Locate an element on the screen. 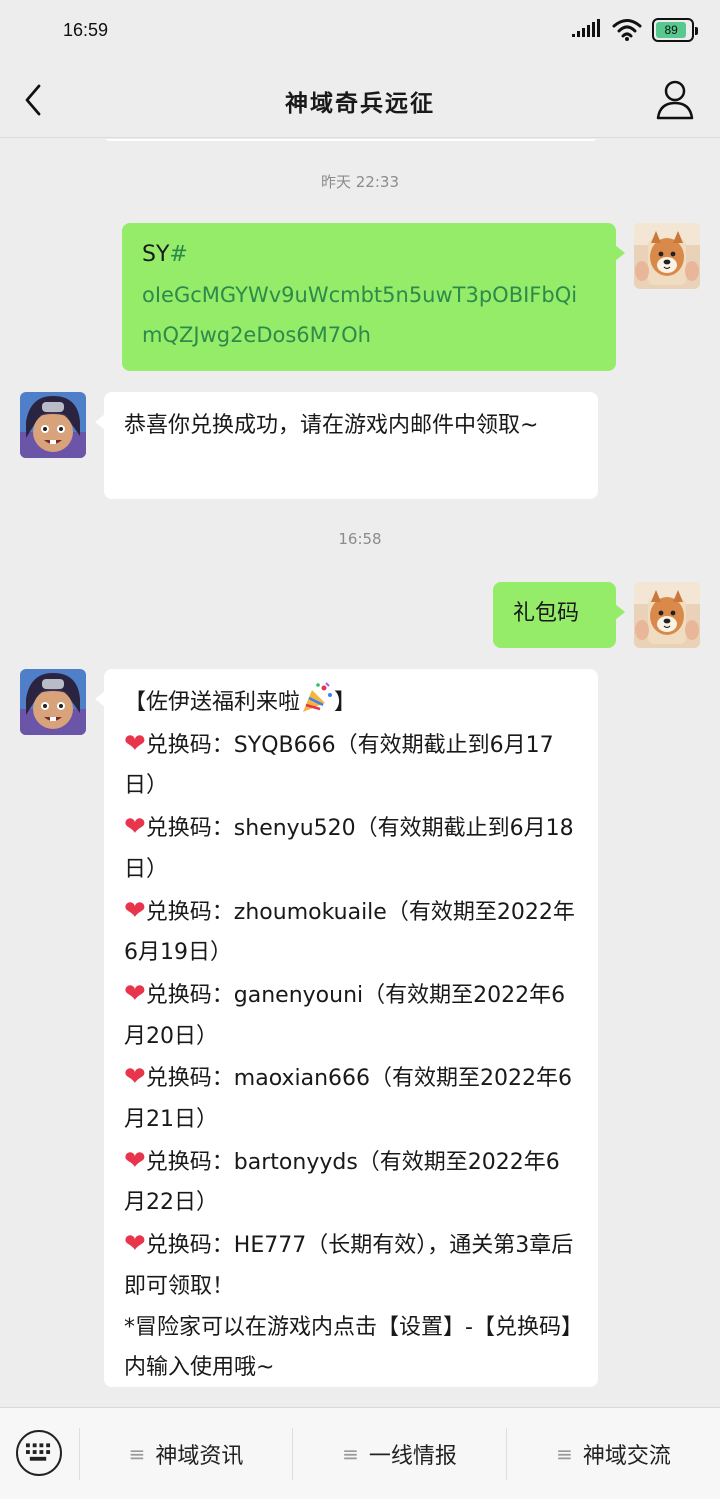 The height and width of the screenshot is (1499, 720). menu-item-label: 一线情报 is located at coordinates (412, 1456).